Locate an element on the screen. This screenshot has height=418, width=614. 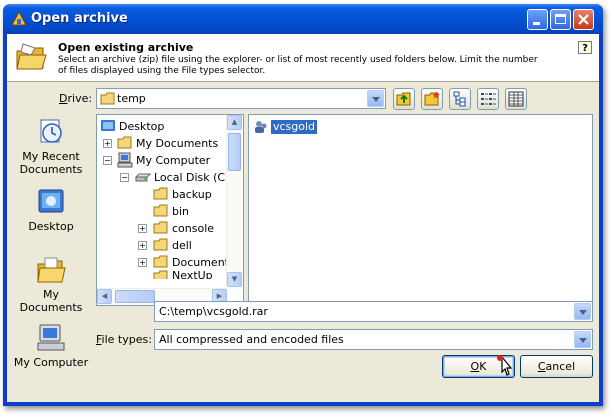
minimize-icon is located at coordinates (536, 23).